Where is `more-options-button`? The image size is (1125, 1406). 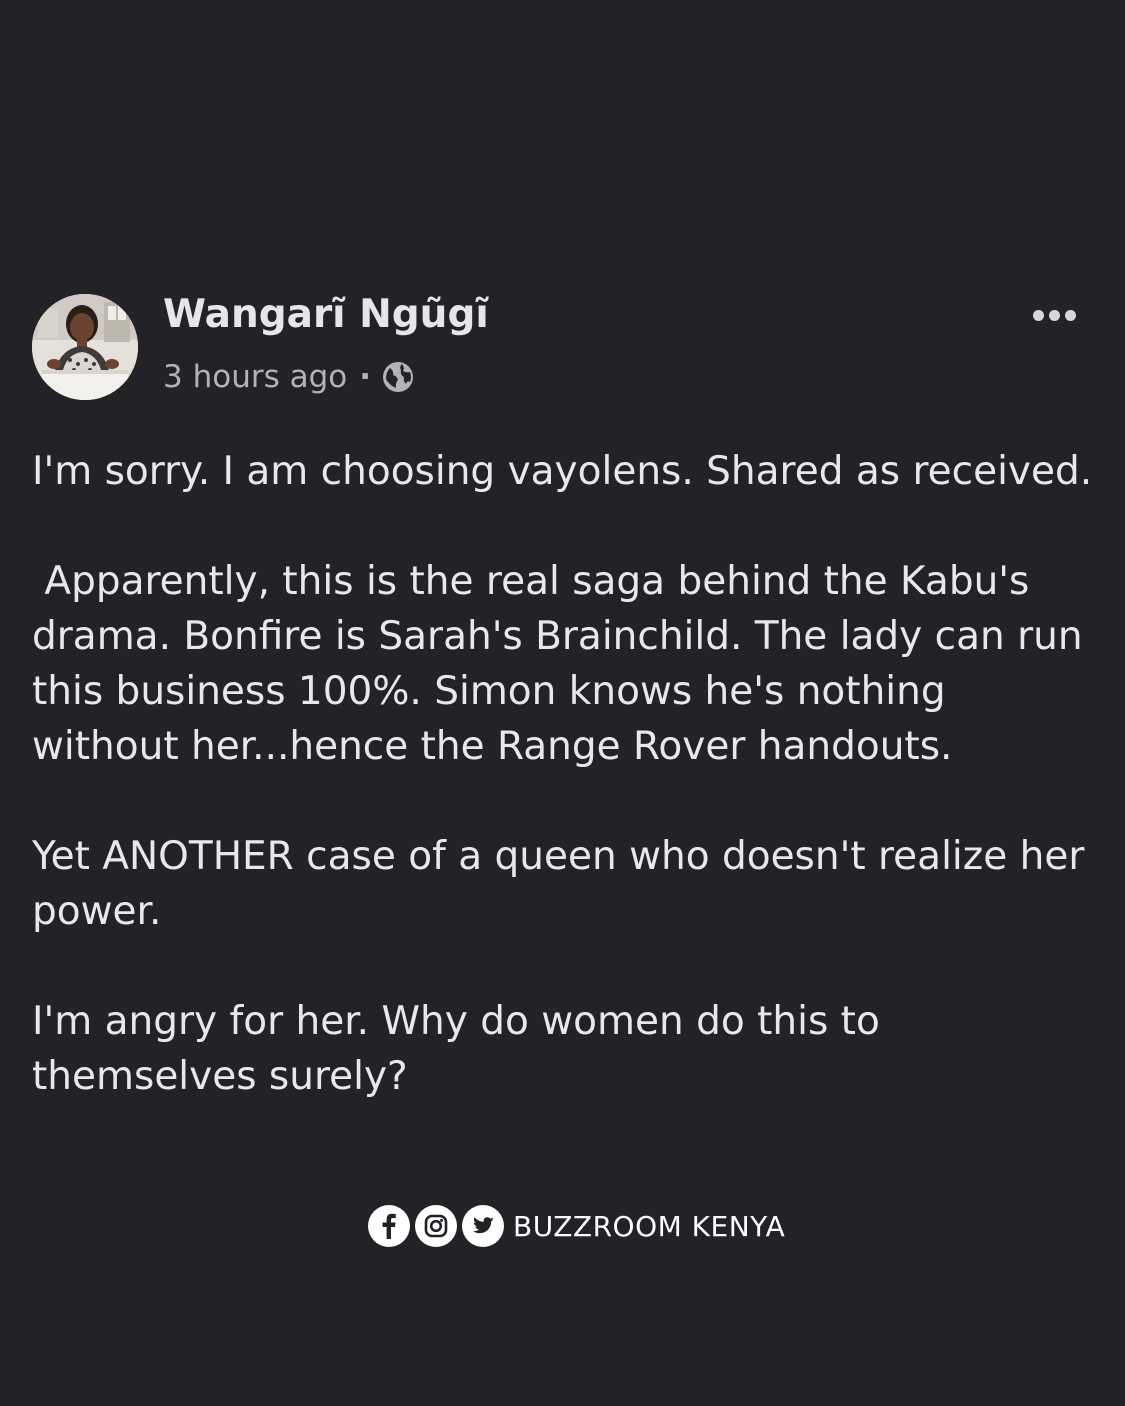
more-options-button is located at coordinates (1054, 315).